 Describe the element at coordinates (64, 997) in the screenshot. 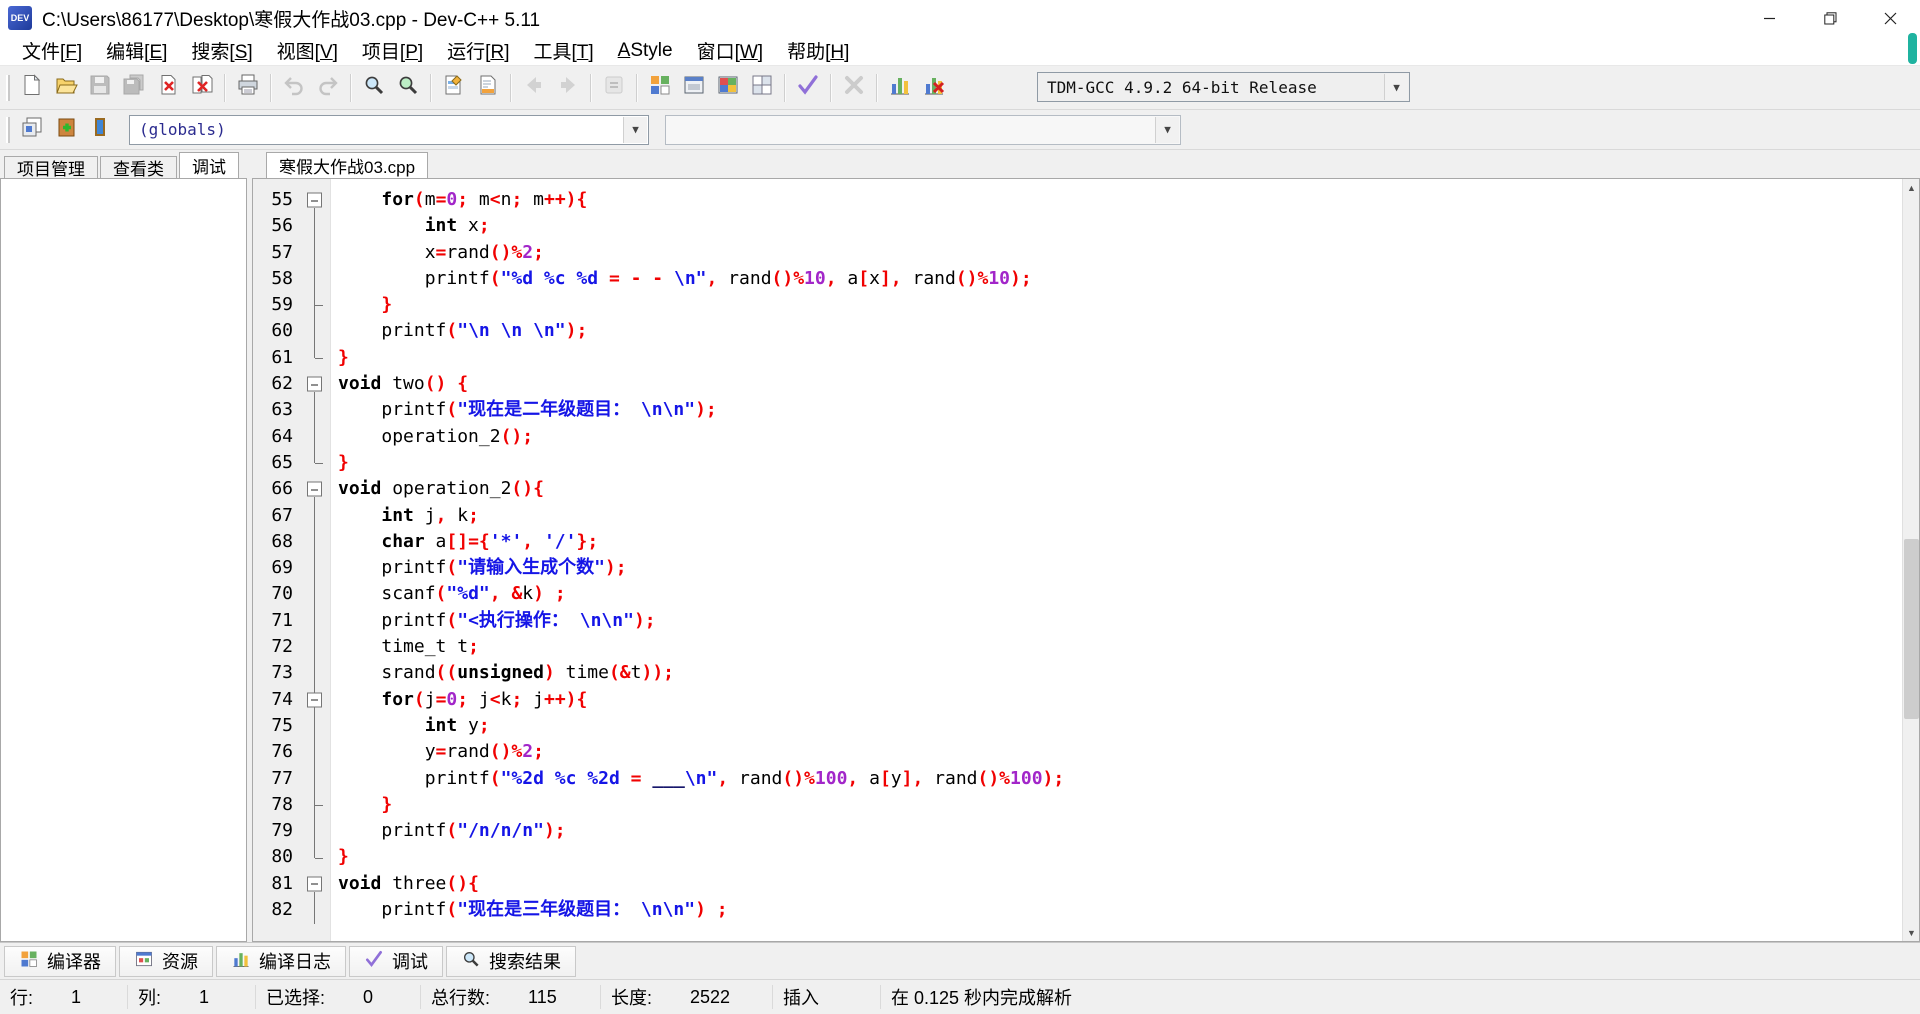

I see `status-panel: 行: 1` at that location.